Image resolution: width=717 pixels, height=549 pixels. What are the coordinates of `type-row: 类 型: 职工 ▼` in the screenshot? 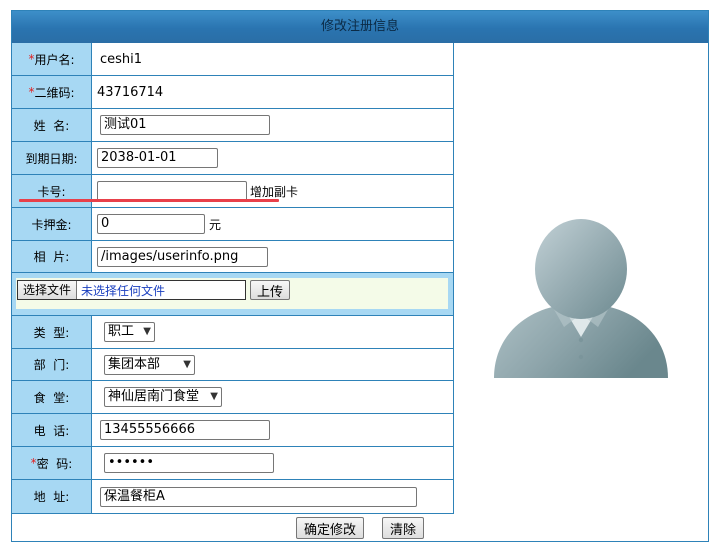 It's located at (233, 332).